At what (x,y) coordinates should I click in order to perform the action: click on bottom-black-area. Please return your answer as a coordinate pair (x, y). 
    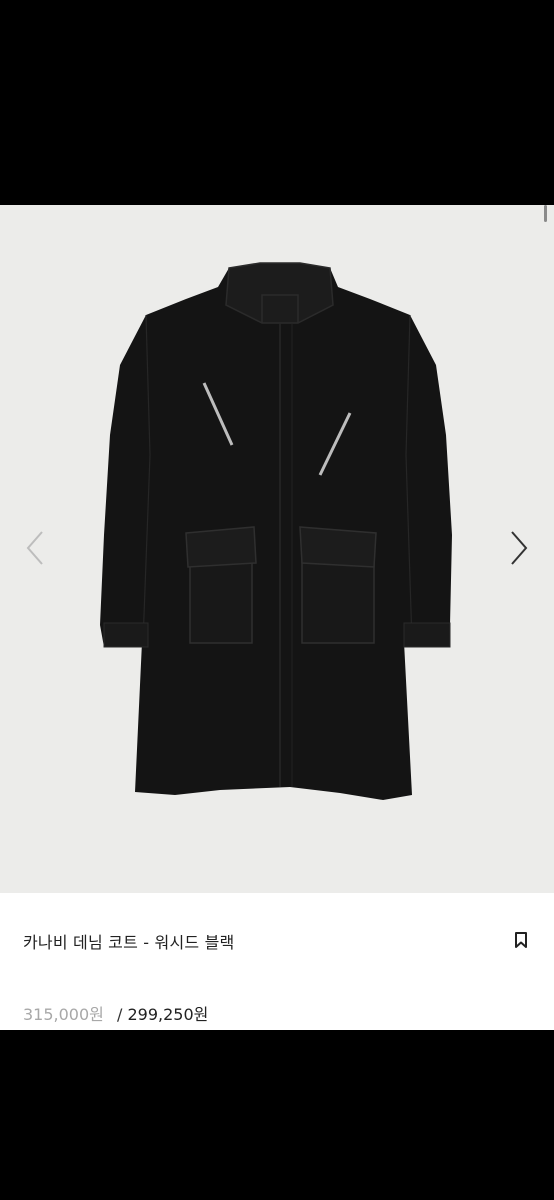
    Looking at the image, I should click on (277, 1115).